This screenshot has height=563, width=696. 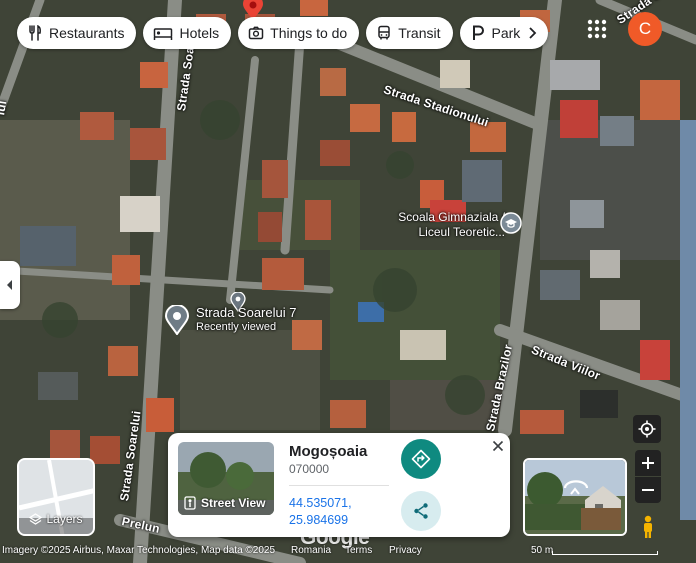 What do you see at coordinates (36, 518) in the screenshot?
I see `layers-icon` at bounding box center [36, 518].